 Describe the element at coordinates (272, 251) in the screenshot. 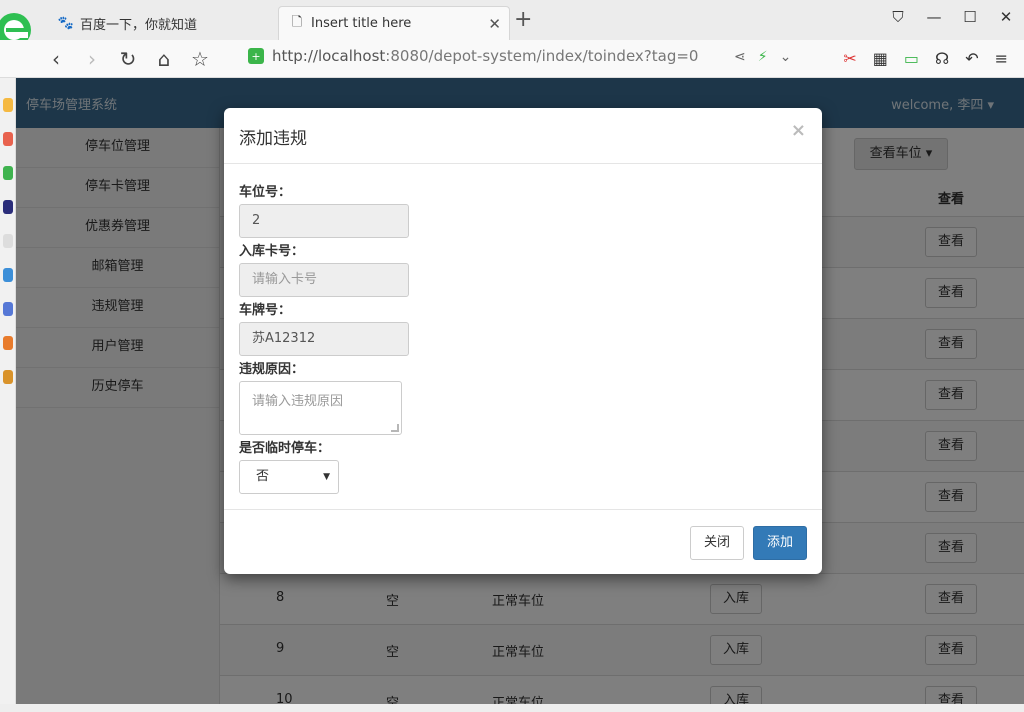

I see `card-number-label: 入库卡号：` at that location.